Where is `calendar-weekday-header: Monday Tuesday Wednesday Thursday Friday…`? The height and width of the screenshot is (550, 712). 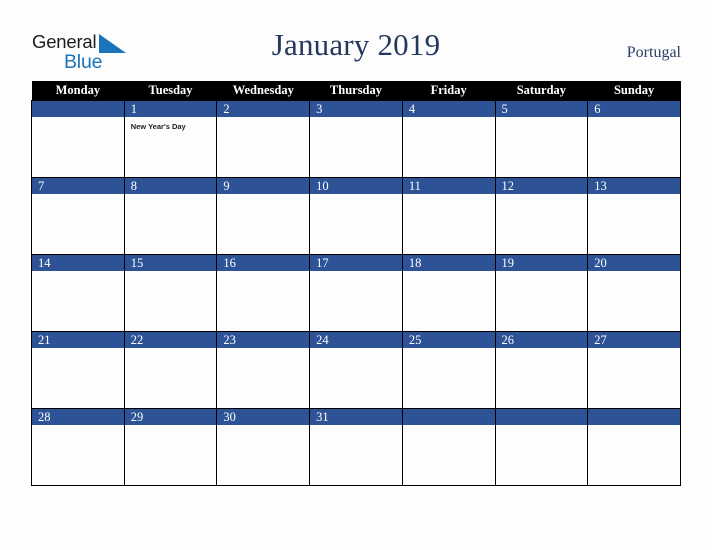
calendar-weekday-header: Monday Tuesday Wednesday Thursday Friday… is located at coordinates (356, 91).